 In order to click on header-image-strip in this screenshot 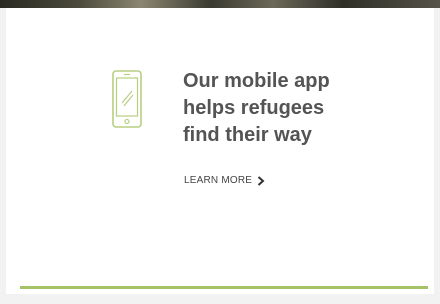, I will do `click(220, 4)`.